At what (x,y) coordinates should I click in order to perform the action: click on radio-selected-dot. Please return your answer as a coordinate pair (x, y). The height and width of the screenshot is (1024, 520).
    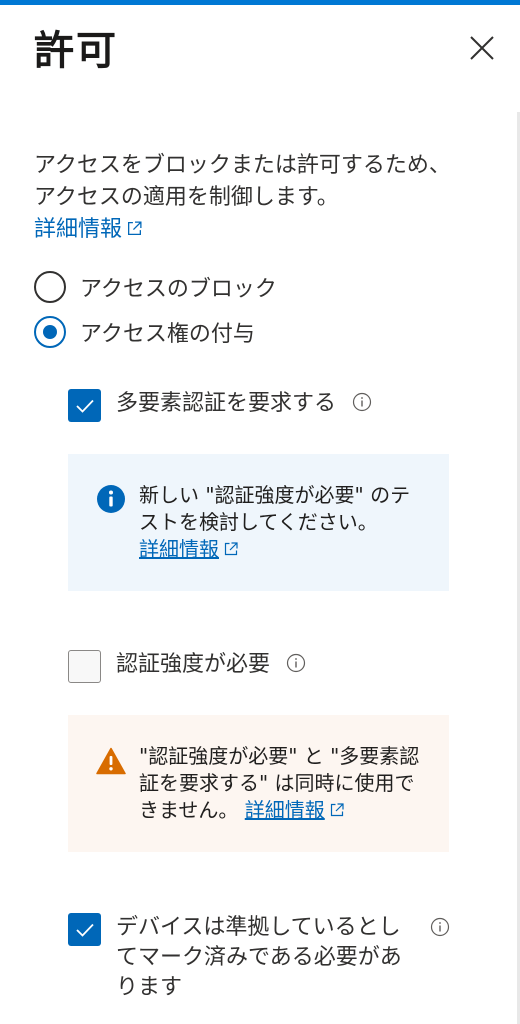
    Looking at the image, I should click on (50, 332).